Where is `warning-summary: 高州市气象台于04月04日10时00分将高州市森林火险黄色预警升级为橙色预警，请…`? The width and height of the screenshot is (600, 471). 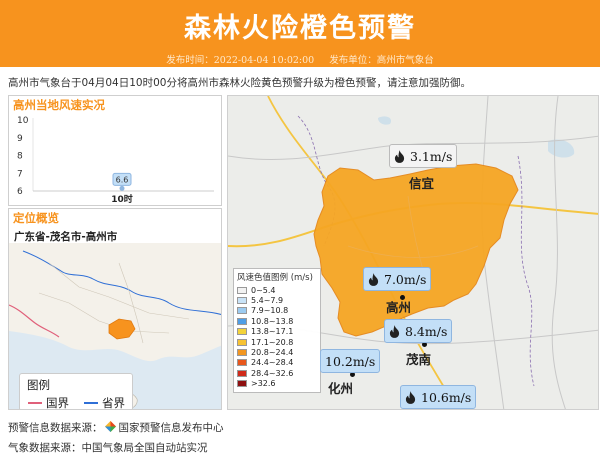 warning-summary: 高州市气象台于04月04日10时00分将高州市森林火险黄色预警升级为橙色预警，请… is located at coordinates (239, 83).